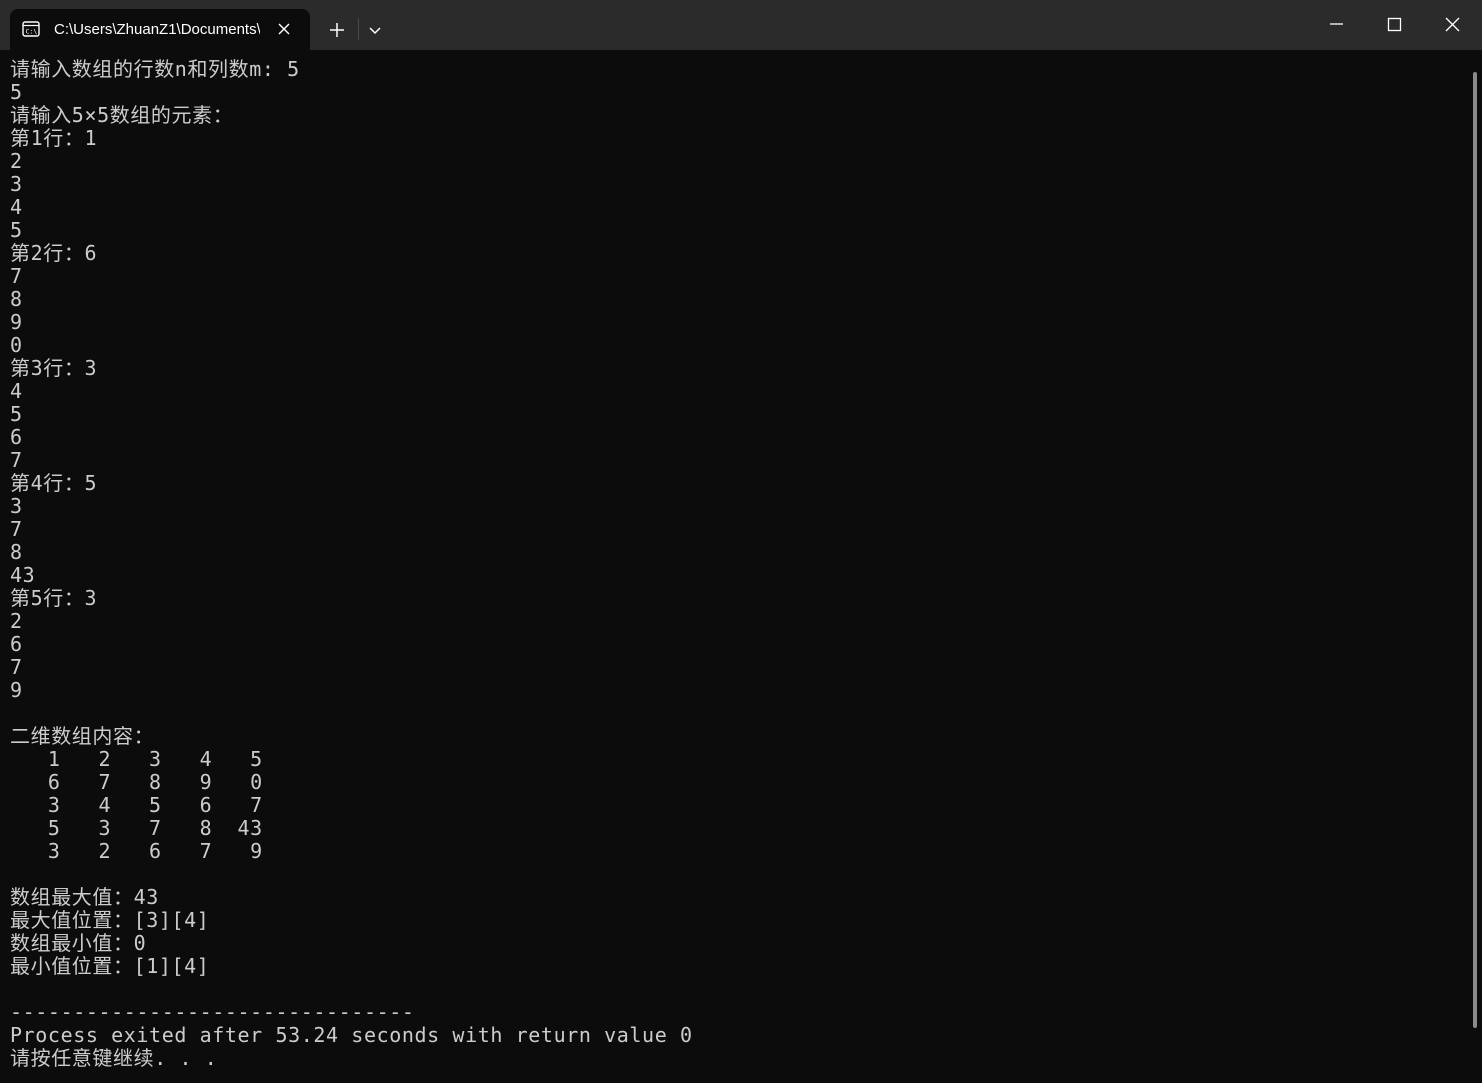  Describe the element at coordinates (212, 1012) in the screenshot. I see `console-line: --------------------------------` at that location.